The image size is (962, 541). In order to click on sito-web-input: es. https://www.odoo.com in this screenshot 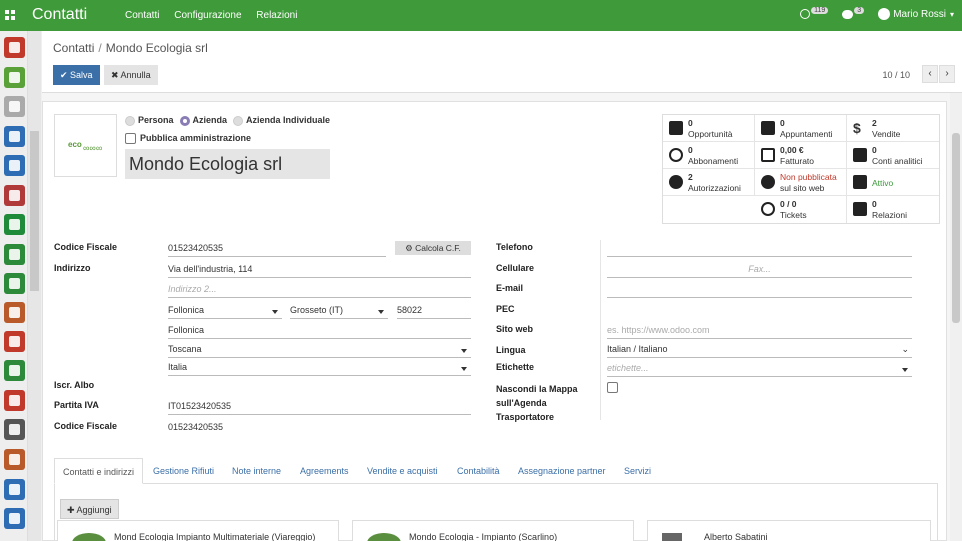, I will do `click(759, 332)`.